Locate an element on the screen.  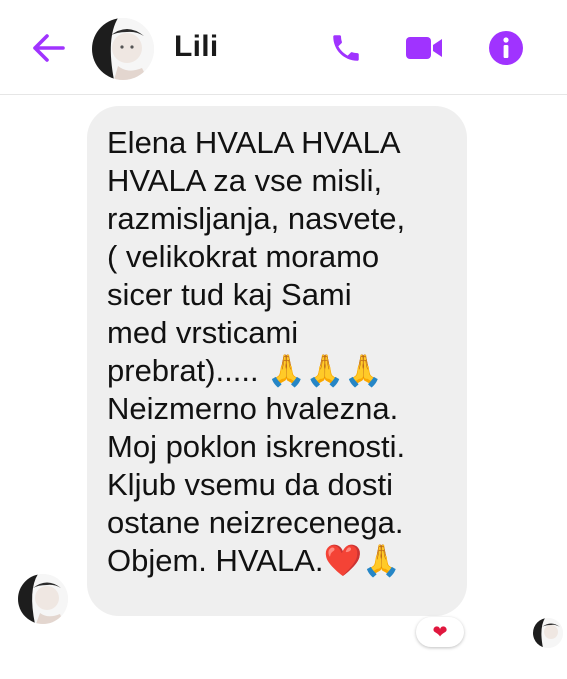
call-button is located at coordinates (346, 48).